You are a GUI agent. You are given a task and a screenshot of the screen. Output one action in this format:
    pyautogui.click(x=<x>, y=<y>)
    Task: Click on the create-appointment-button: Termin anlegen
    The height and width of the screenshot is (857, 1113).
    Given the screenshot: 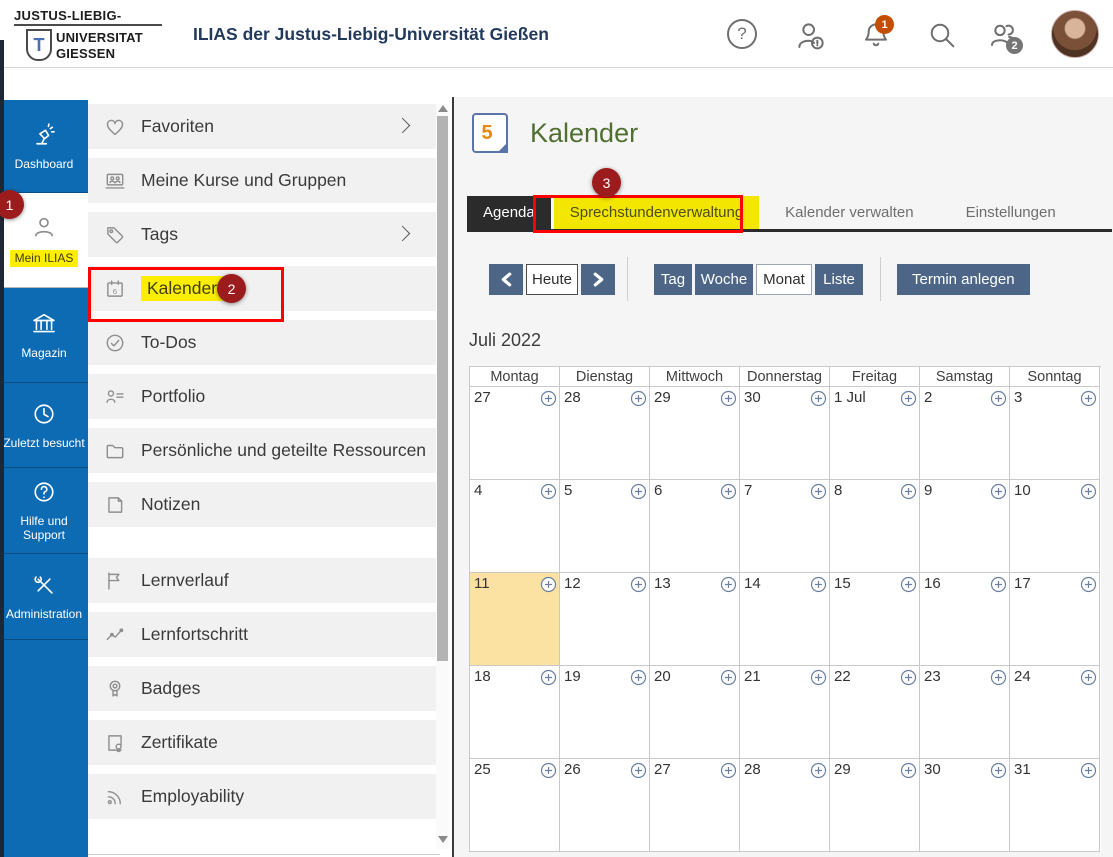 What is the action you would take?
    pyautogui.click(x=963, y=279)
    